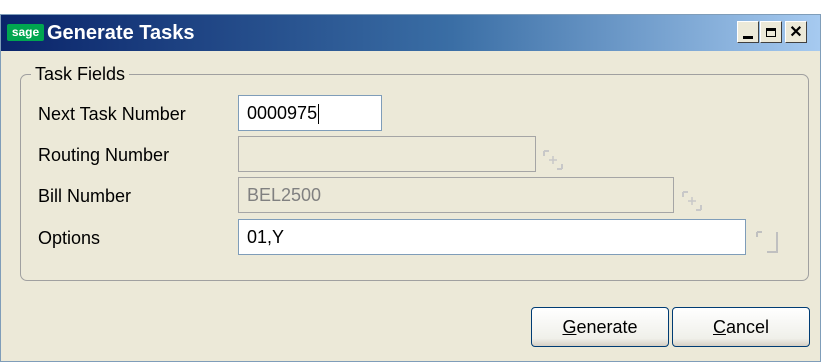 This screenshot has height=362, width=821. I want to click on bill-lookup-icon, so click(692, 201).